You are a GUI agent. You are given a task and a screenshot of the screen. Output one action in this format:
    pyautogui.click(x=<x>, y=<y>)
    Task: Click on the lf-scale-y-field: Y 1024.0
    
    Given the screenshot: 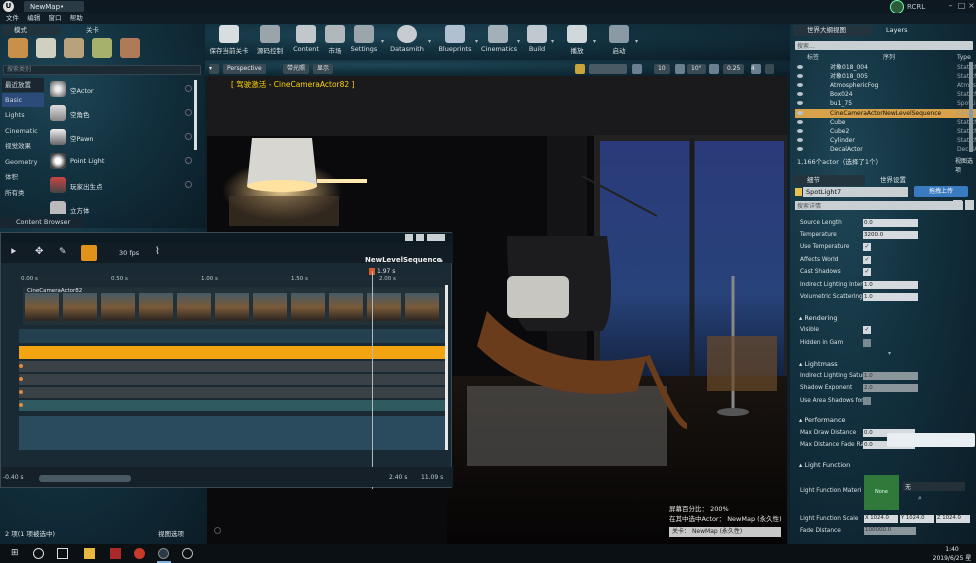 What is the action you would take?
    pyautogui.click(x=917, y=519)
    